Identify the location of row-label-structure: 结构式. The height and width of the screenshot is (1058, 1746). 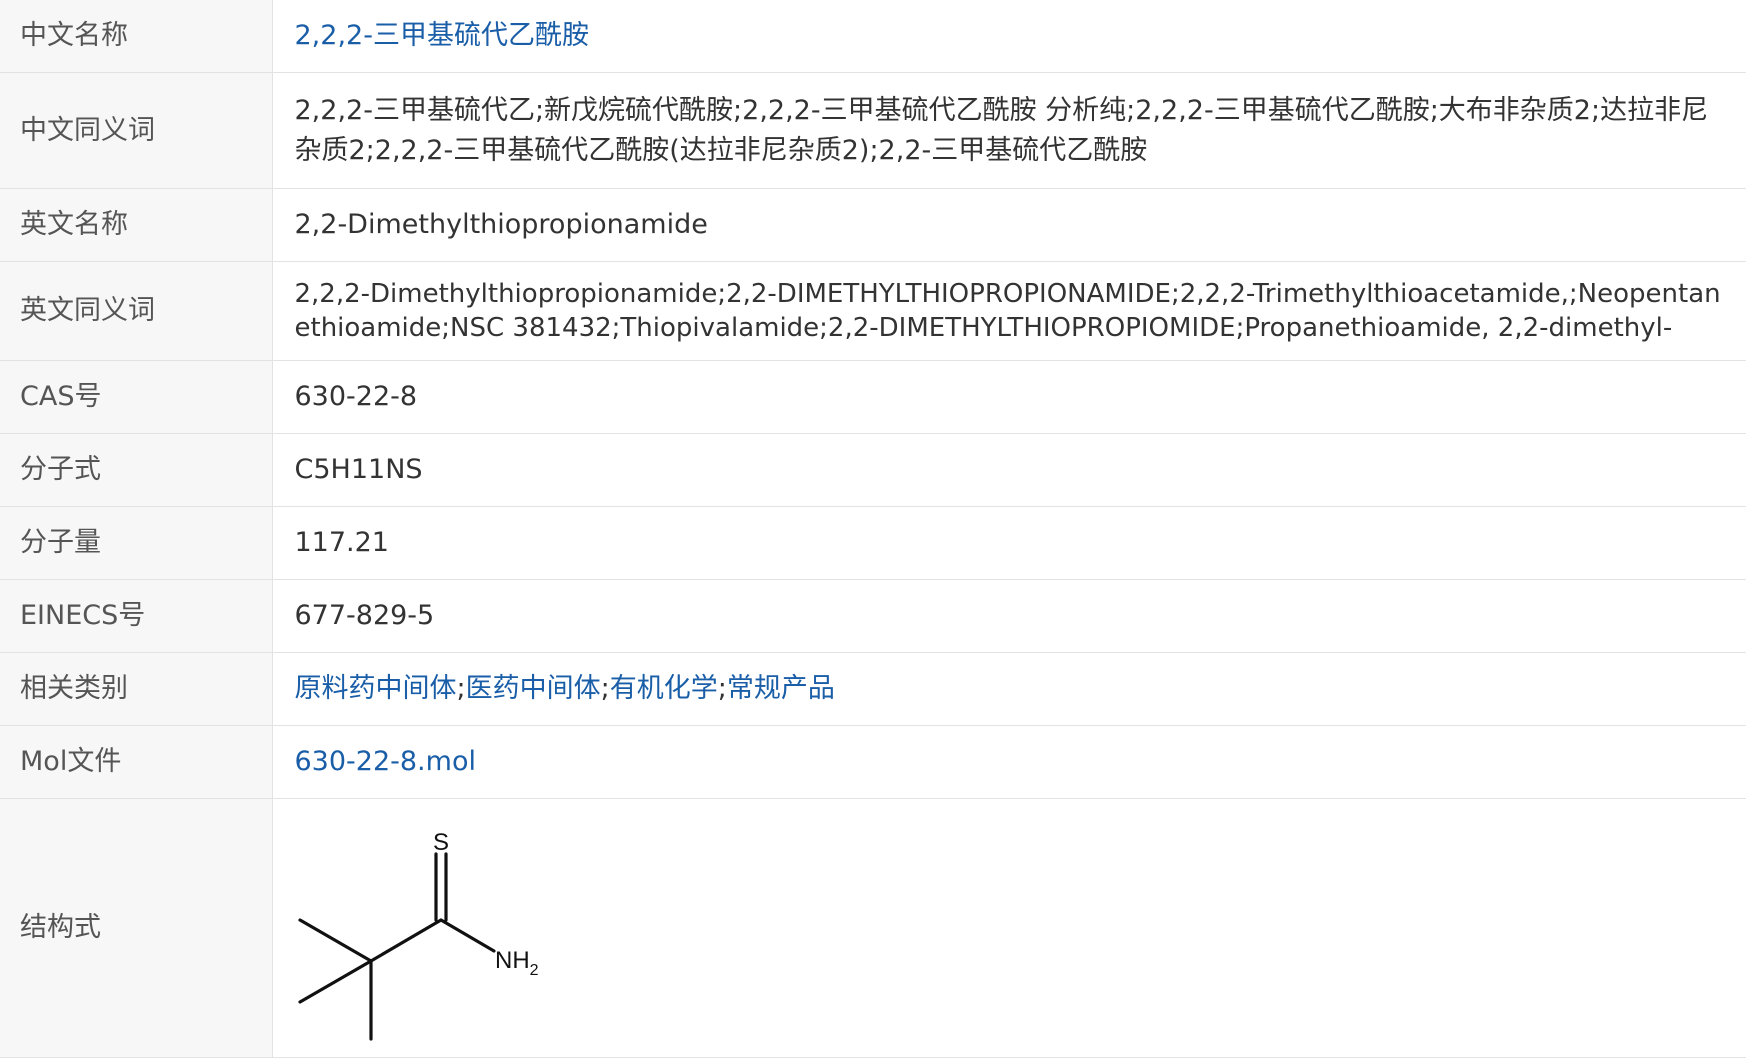
(136, 928).